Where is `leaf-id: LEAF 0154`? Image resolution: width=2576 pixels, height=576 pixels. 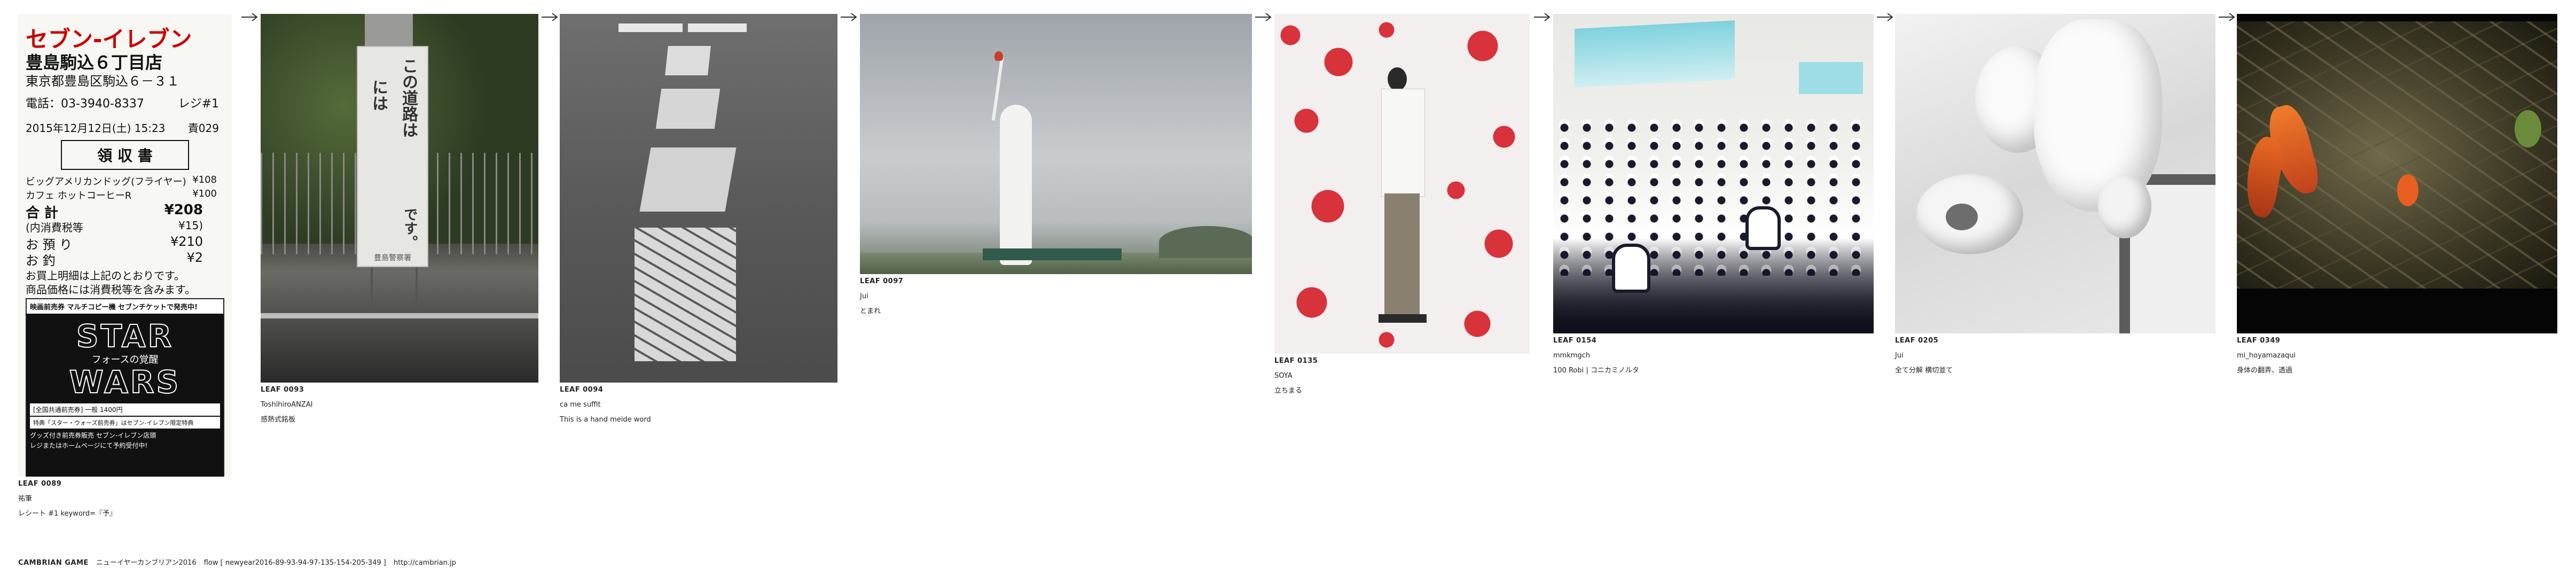
leaf-id: LEAF 0154 is located at coordinates (1713, 340).